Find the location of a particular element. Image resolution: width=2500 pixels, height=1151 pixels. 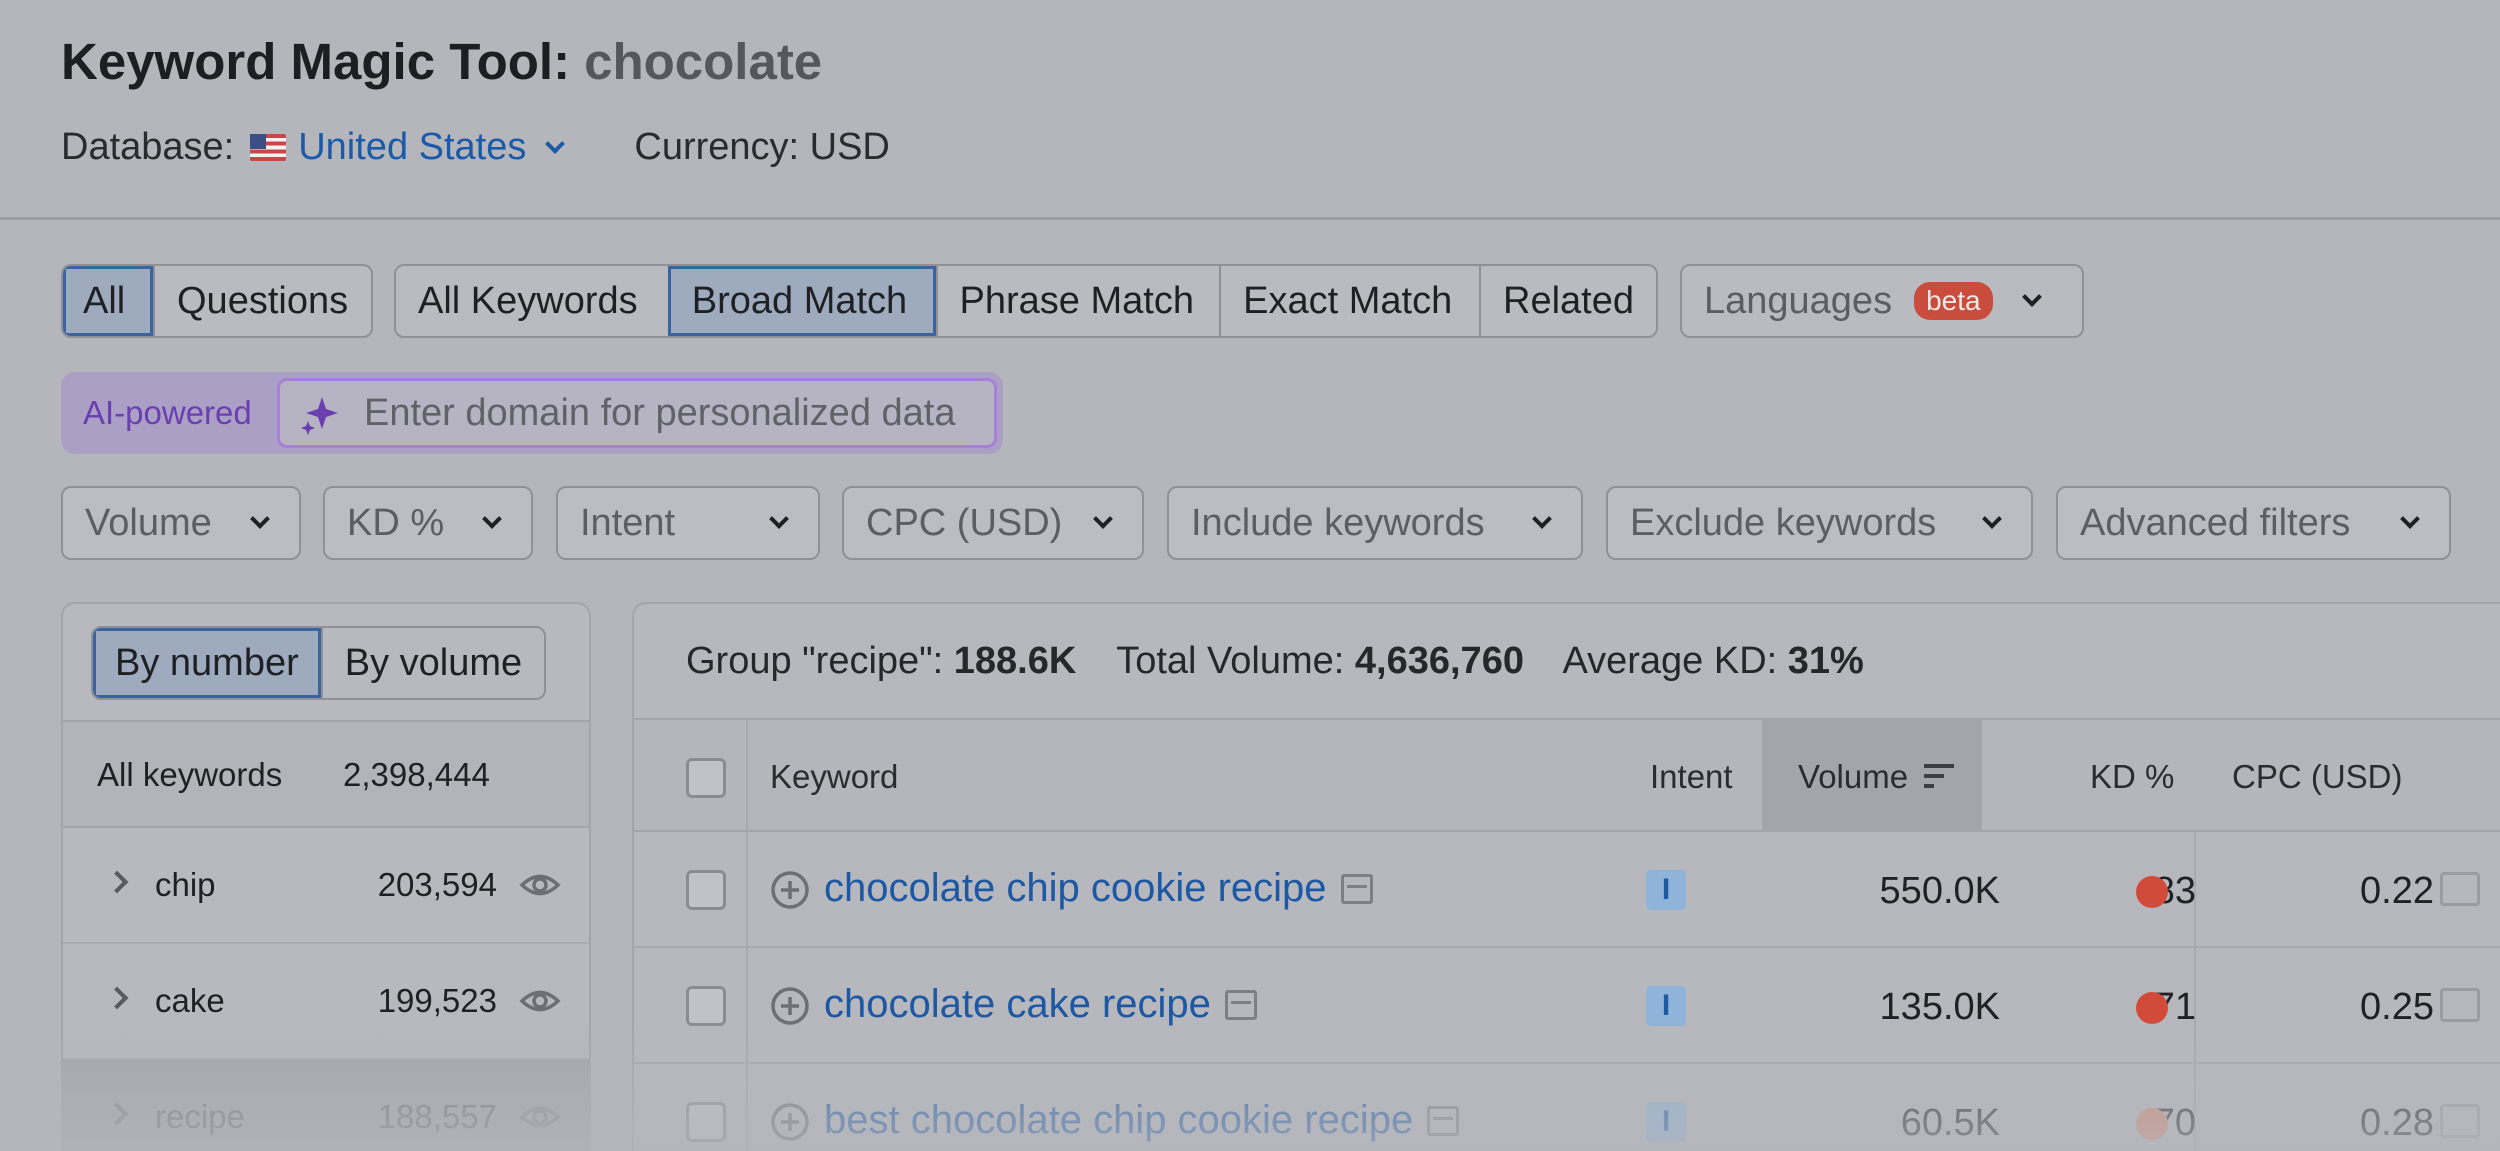

filter-label: Include keywords is located at coordinates (1338, 522).